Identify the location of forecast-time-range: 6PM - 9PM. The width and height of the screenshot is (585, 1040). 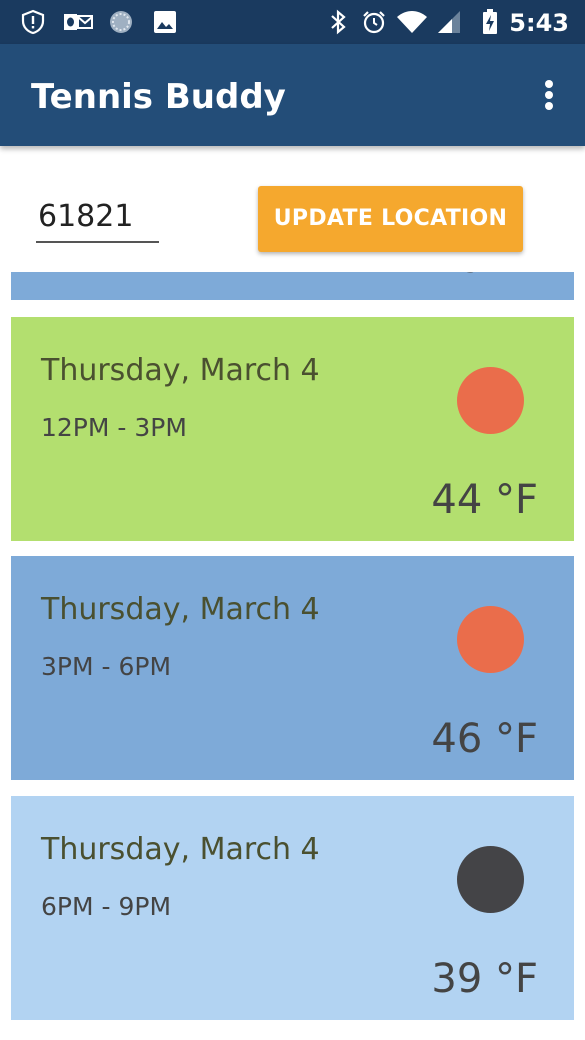
(106, 906).